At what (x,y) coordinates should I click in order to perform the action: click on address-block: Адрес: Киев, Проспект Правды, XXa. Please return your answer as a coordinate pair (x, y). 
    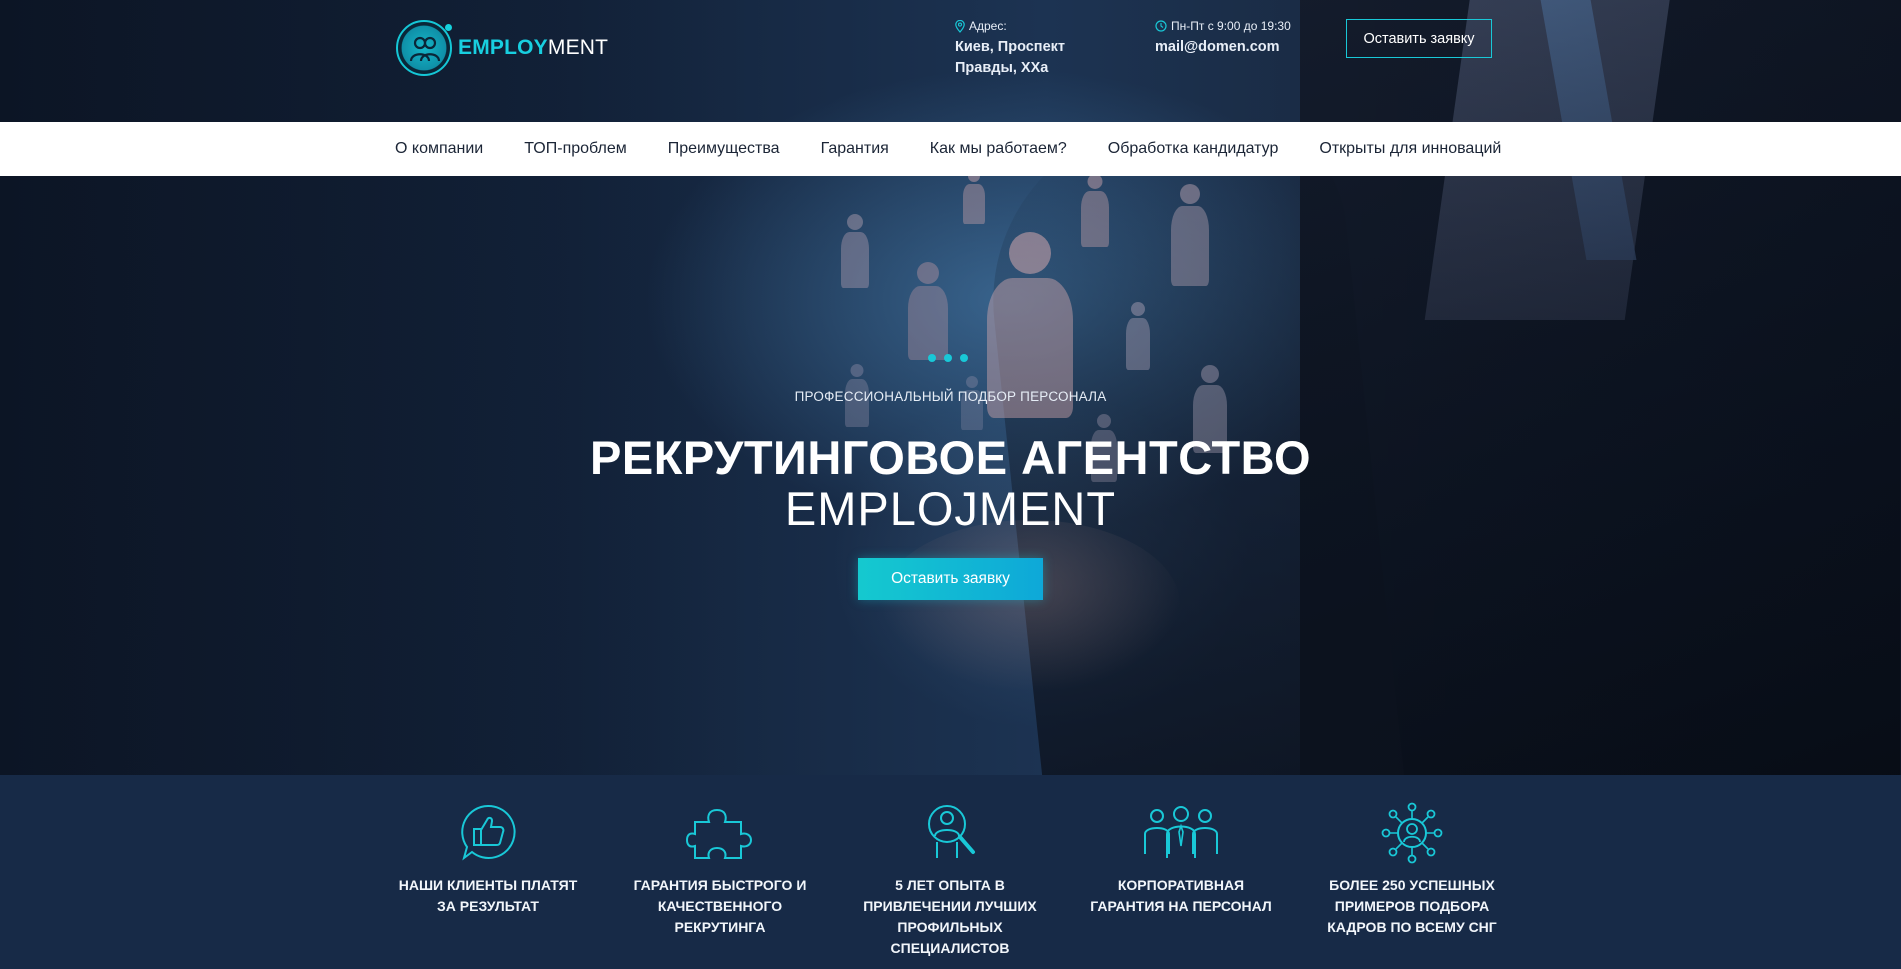
    Looking at the image, I should click on (1040, 49).